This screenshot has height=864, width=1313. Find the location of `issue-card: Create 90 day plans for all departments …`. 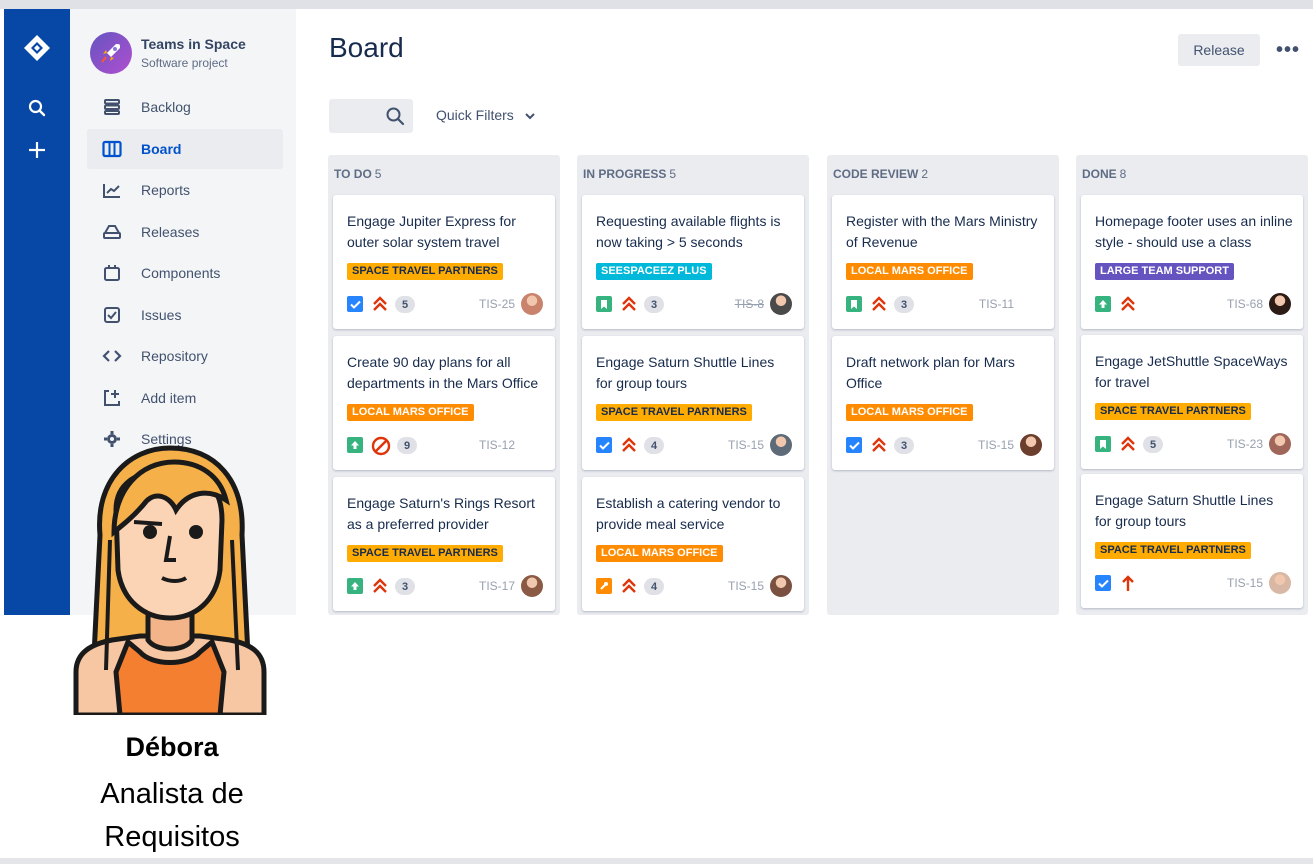

issue-card: Create 90 day plans for all departments … is located at coordinates (444, 403).